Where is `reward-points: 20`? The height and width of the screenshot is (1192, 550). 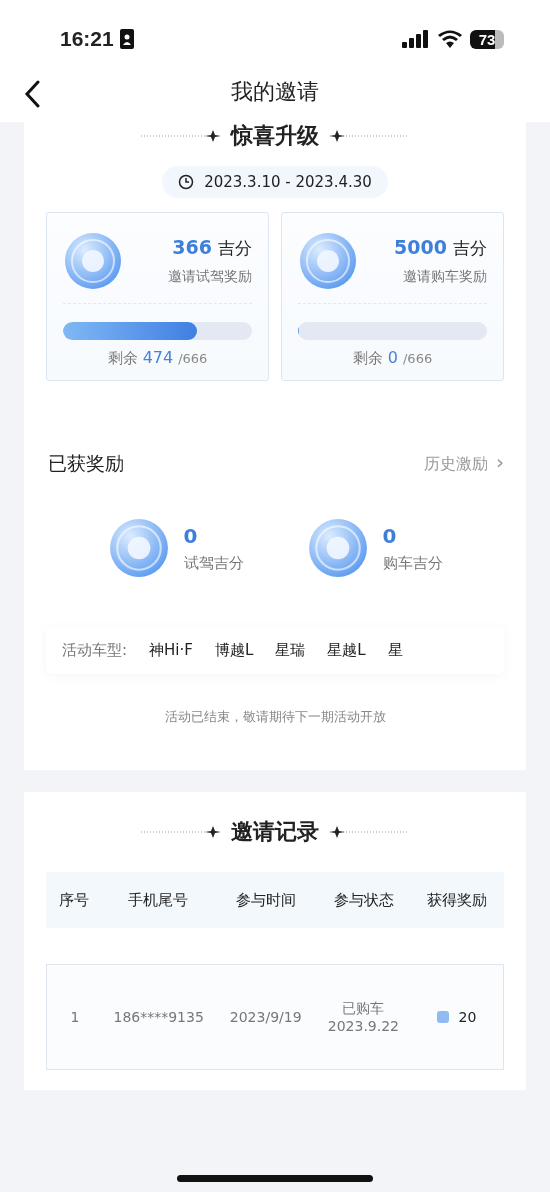
reward-points: 20 is located at coordinates (467, 1017).